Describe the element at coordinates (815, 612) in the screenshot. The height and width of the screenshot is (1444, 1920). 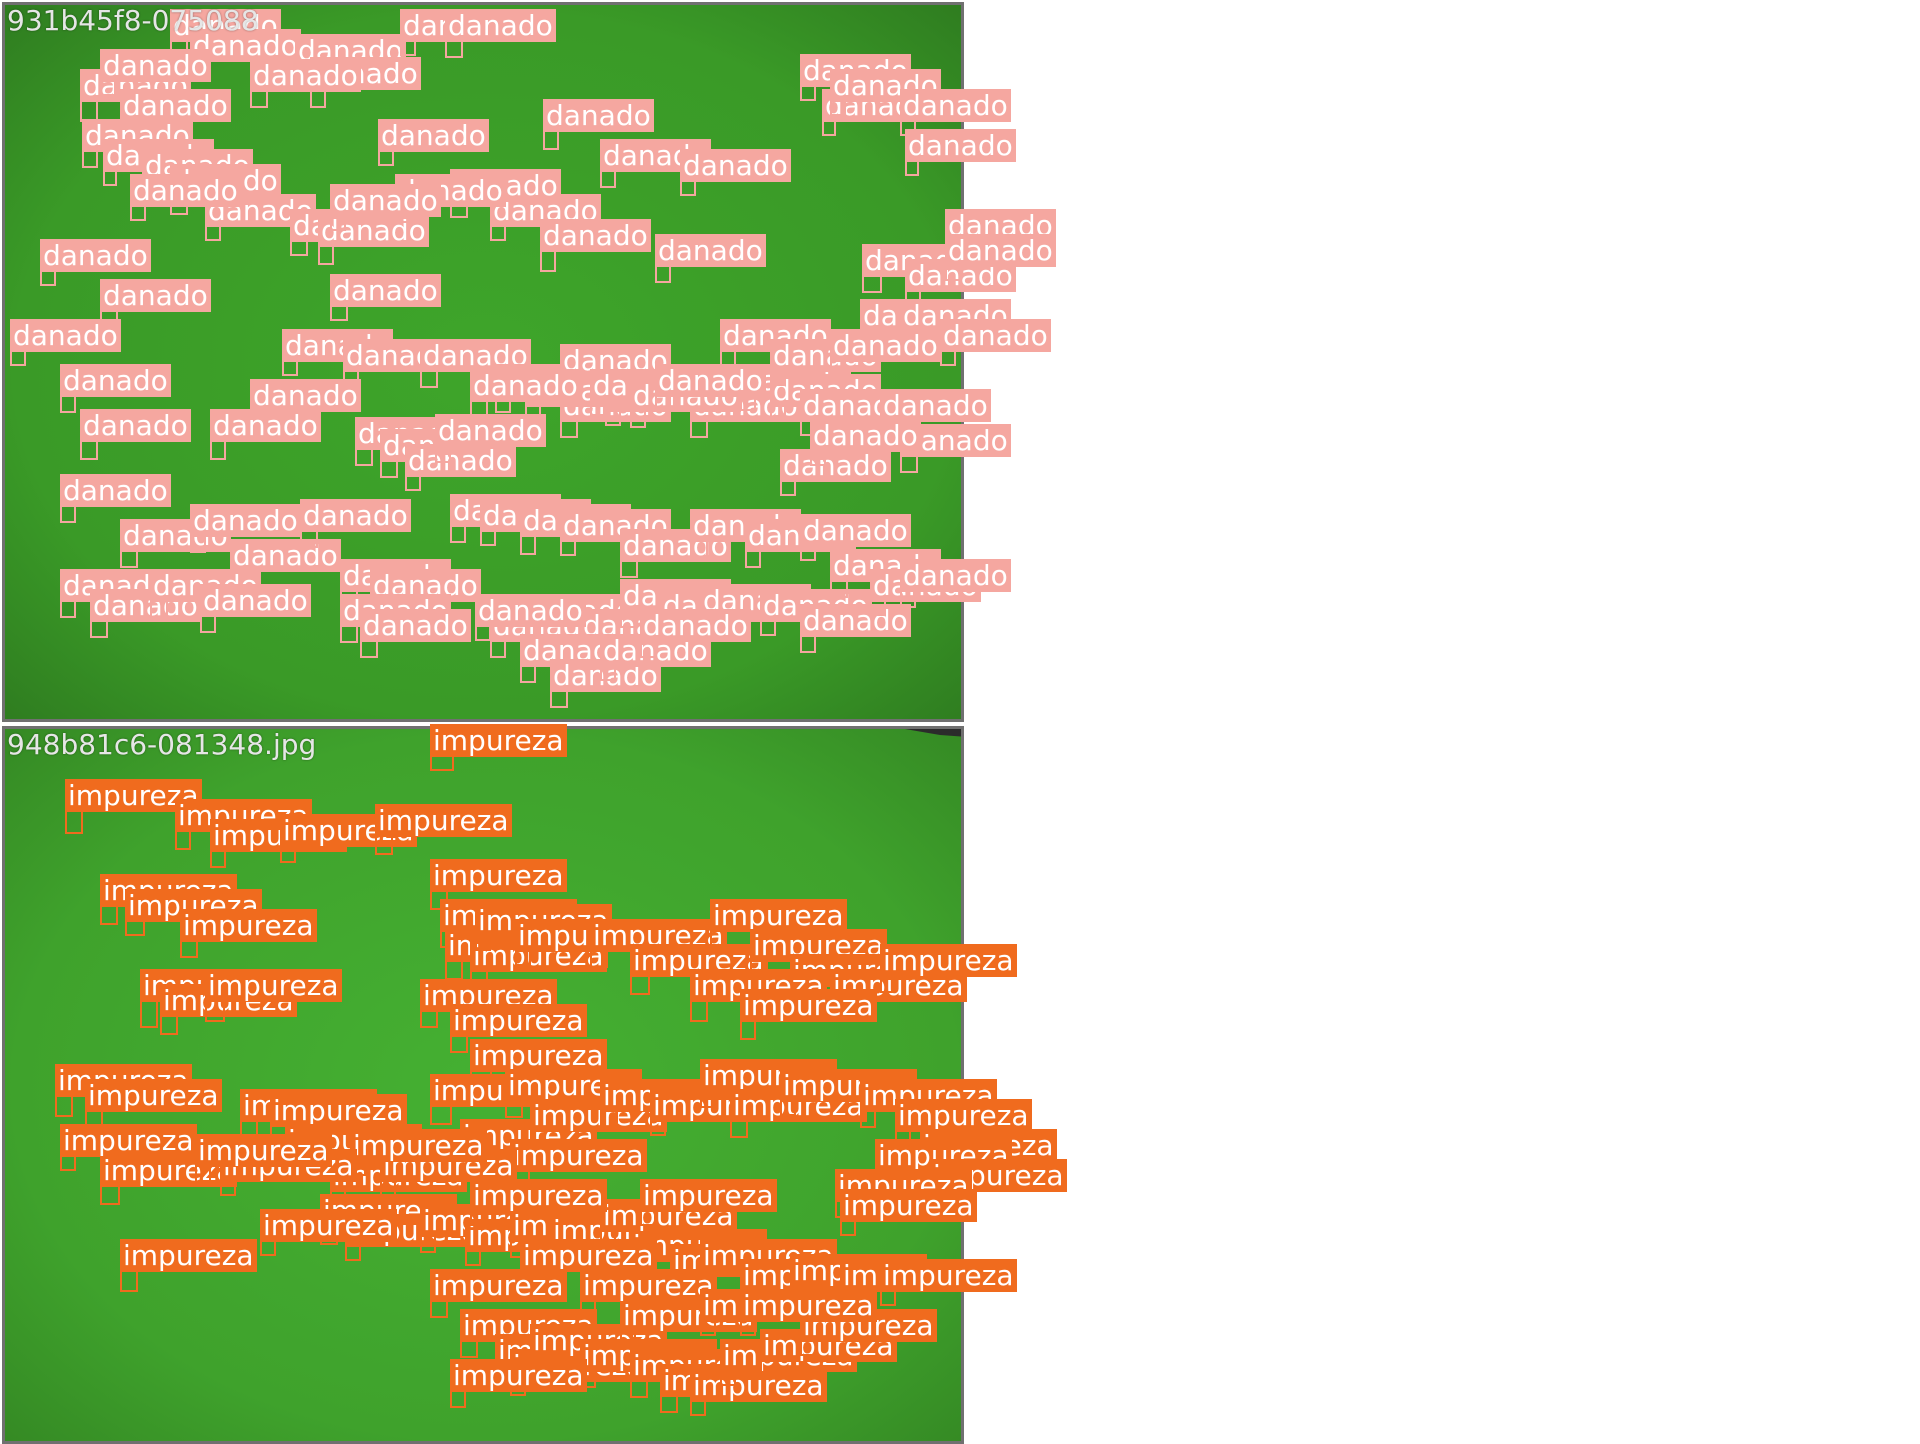
I see `detection-danado-69: danado` at that location.